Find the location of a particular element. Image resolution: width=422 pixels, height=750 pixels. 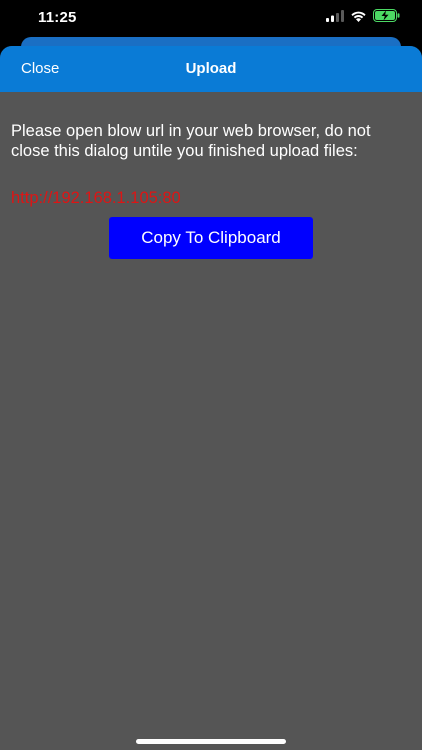

status-icons is located at coordinates (363, 18).